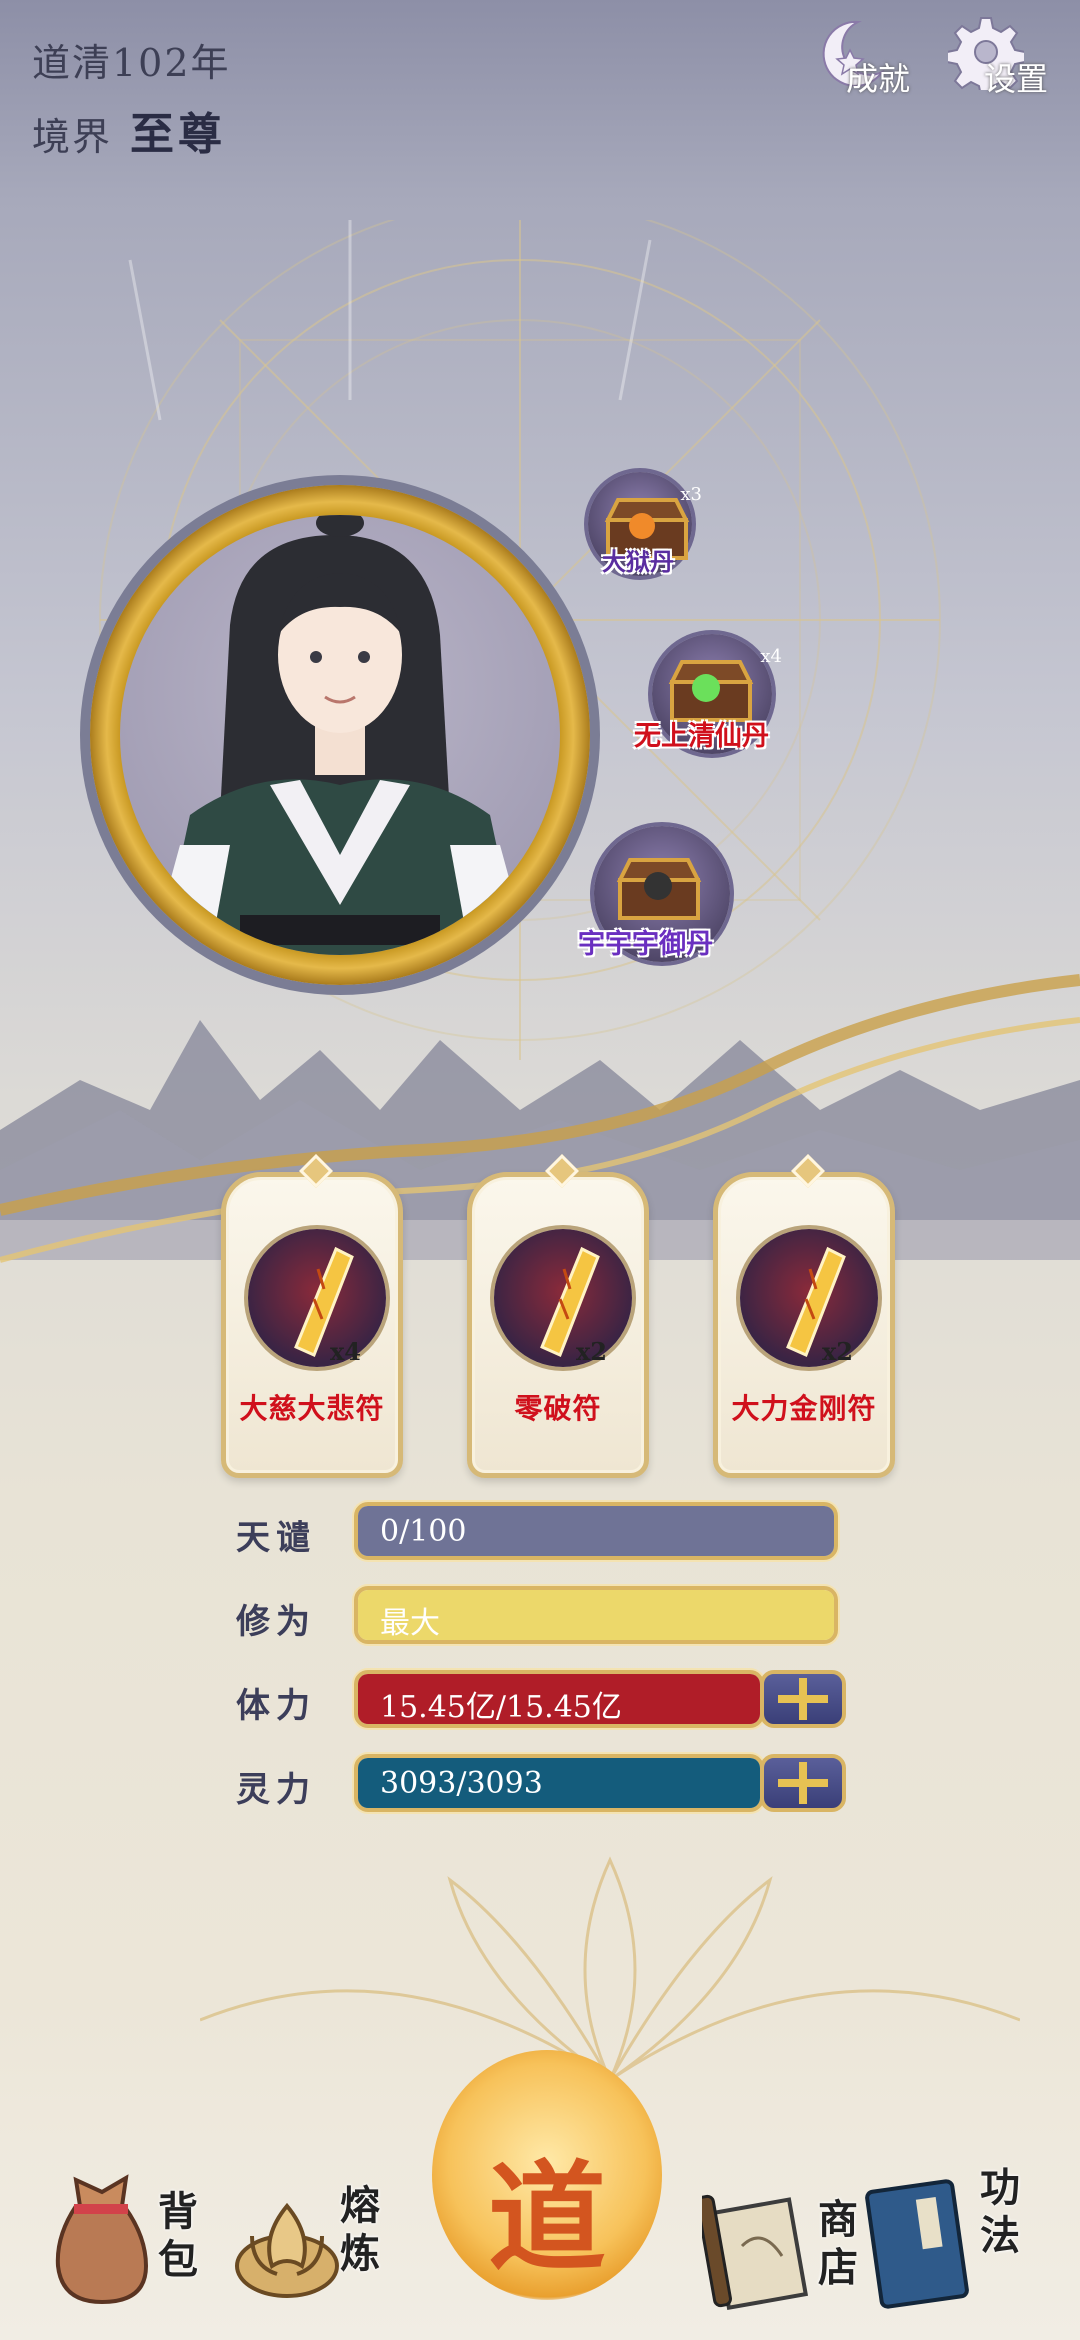  Describe the element at coordinates (917, 2244) in the screenshot. I see `book-icon` at that location.